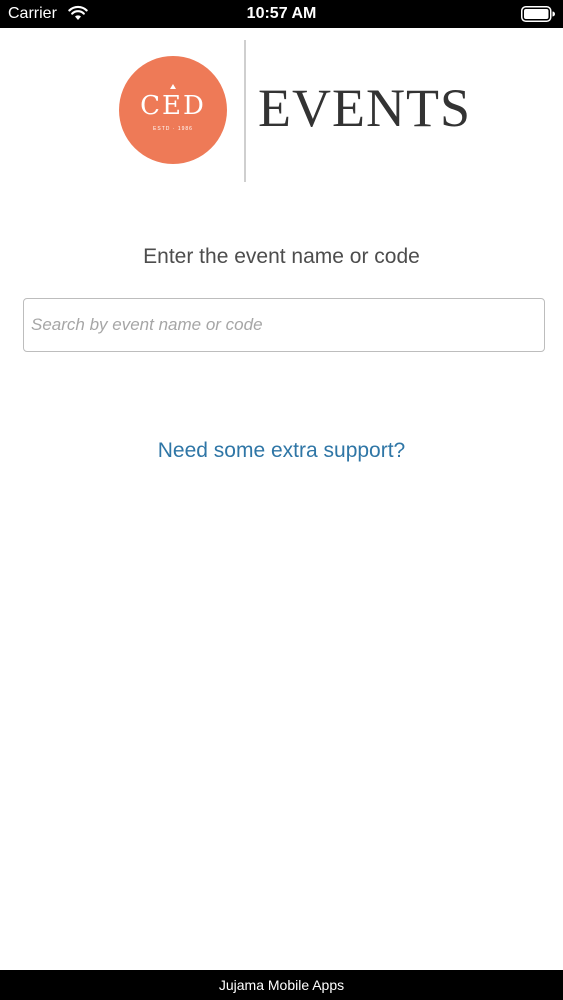 This screenshot has height=1000, width=563. I want to click on event-search-input, so click(284, 325).